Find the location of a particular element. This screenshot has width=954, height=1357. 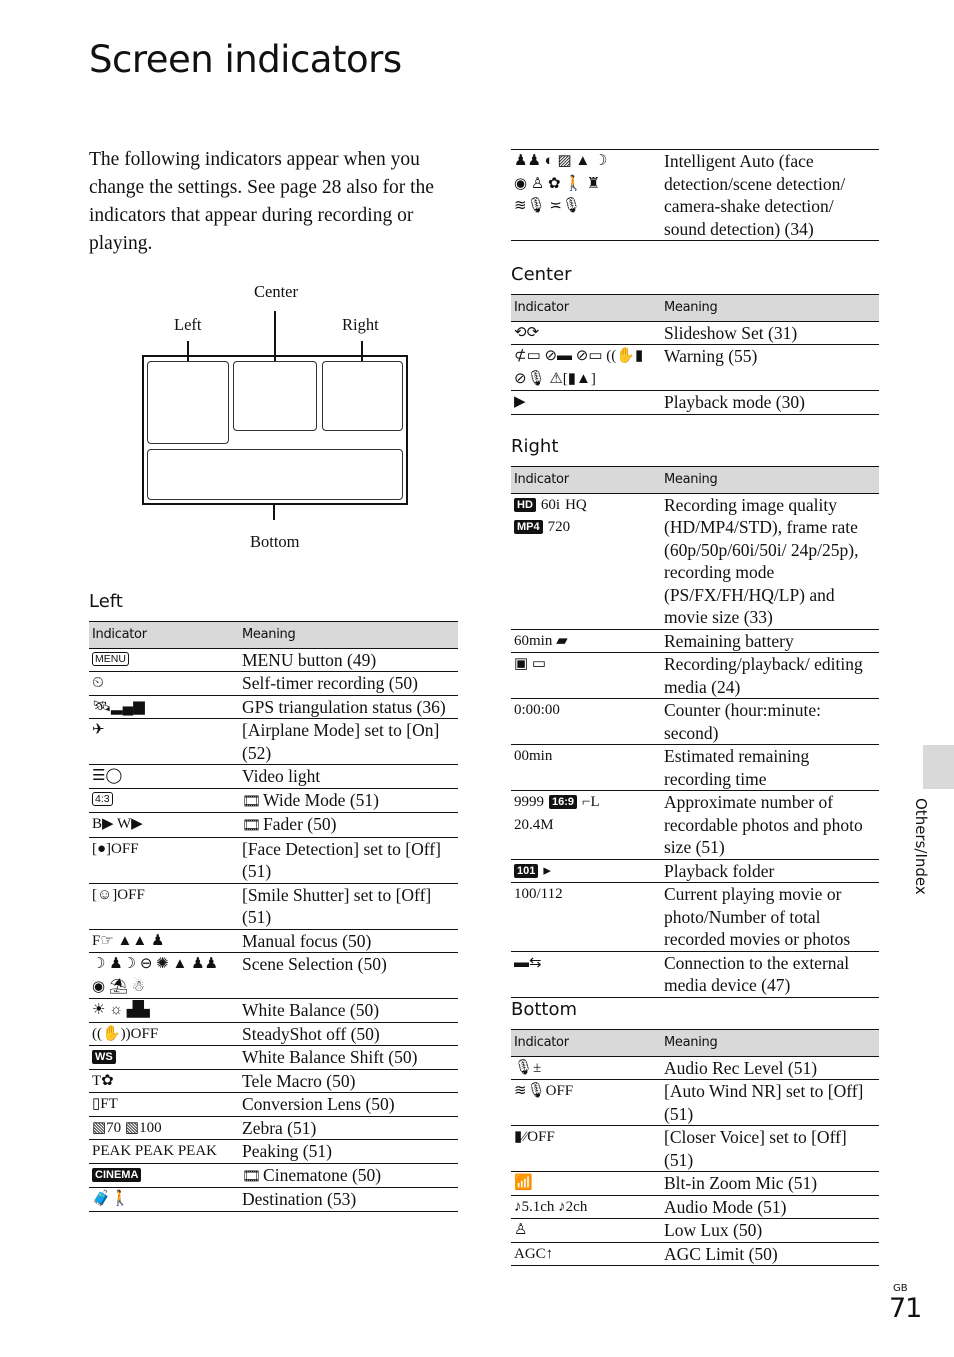

meaning-text: Tele Macro (50) is located at coordinates (299, 1080).